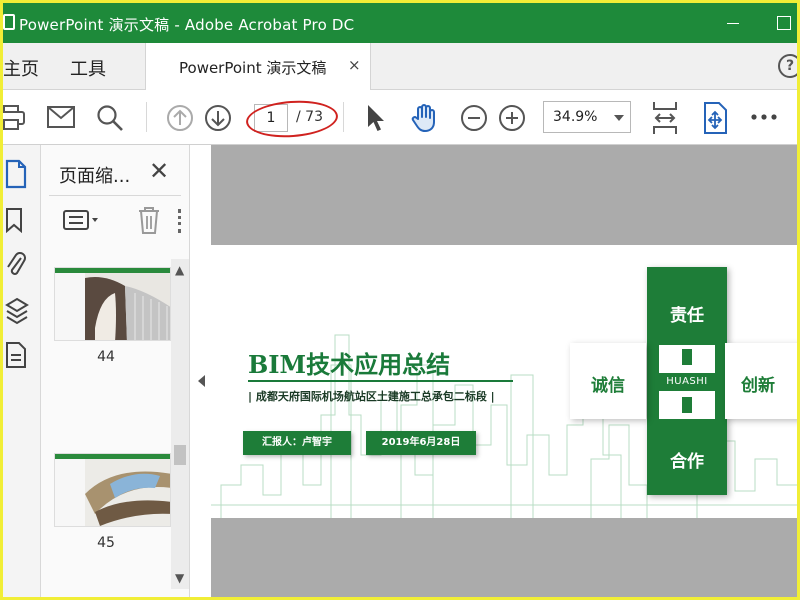 This screenshot has height=600, width=800. Describe the element at coordinates (16, 176) in the screenshot. I see `page-thumbnails-icon` at that location.